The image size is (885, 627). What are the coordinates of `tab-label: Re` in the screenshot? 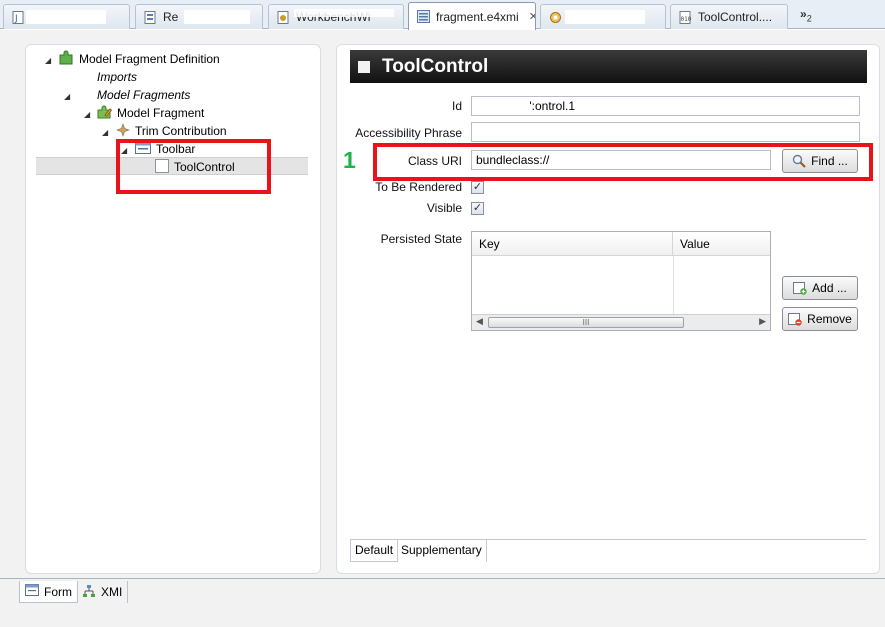 It's located at (171, 17).